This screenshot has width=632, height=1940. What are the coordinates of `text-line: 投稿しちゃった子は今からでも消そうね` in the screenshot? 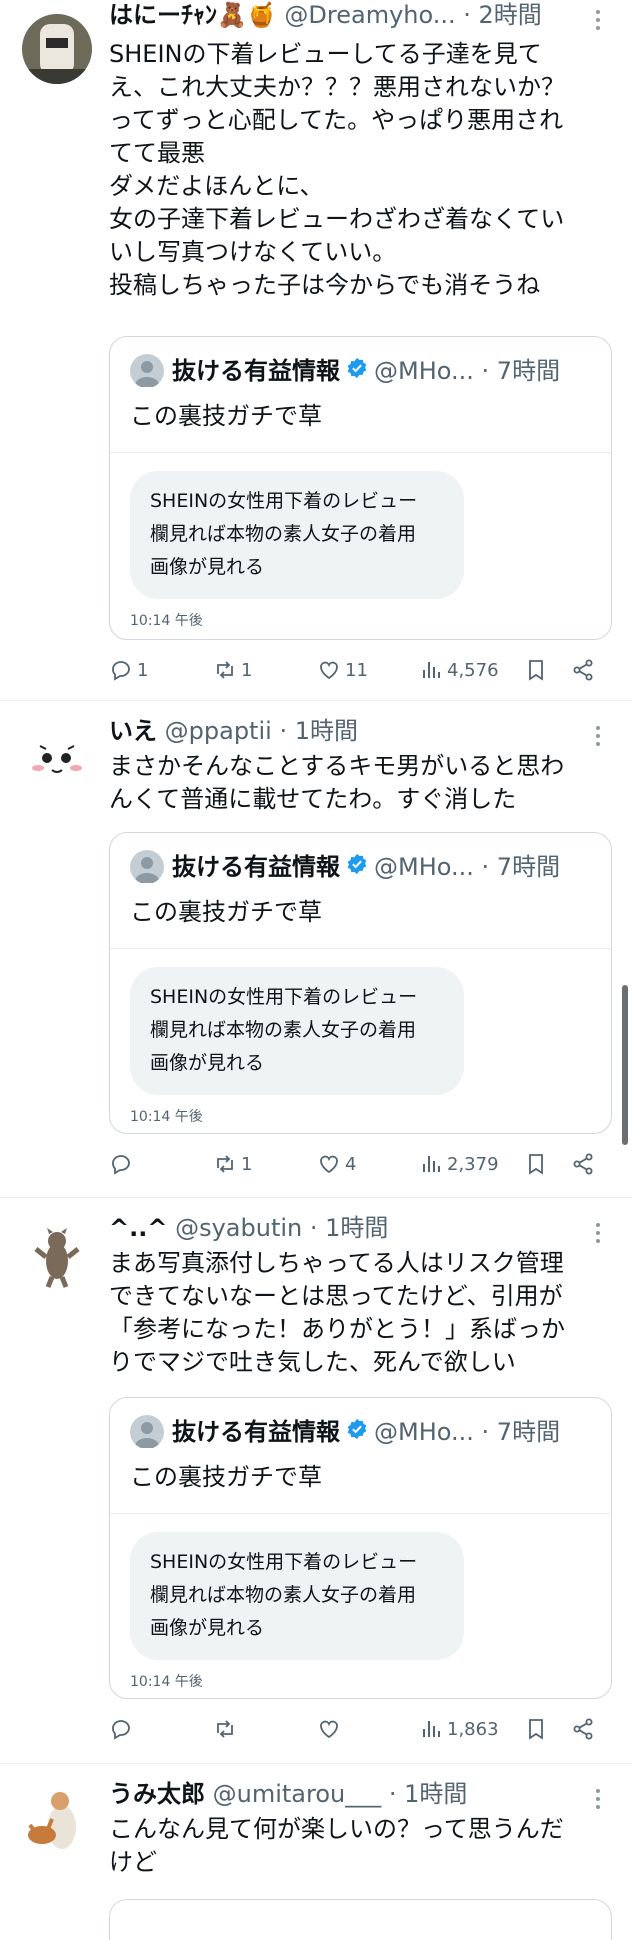 It's located at (325, 285).